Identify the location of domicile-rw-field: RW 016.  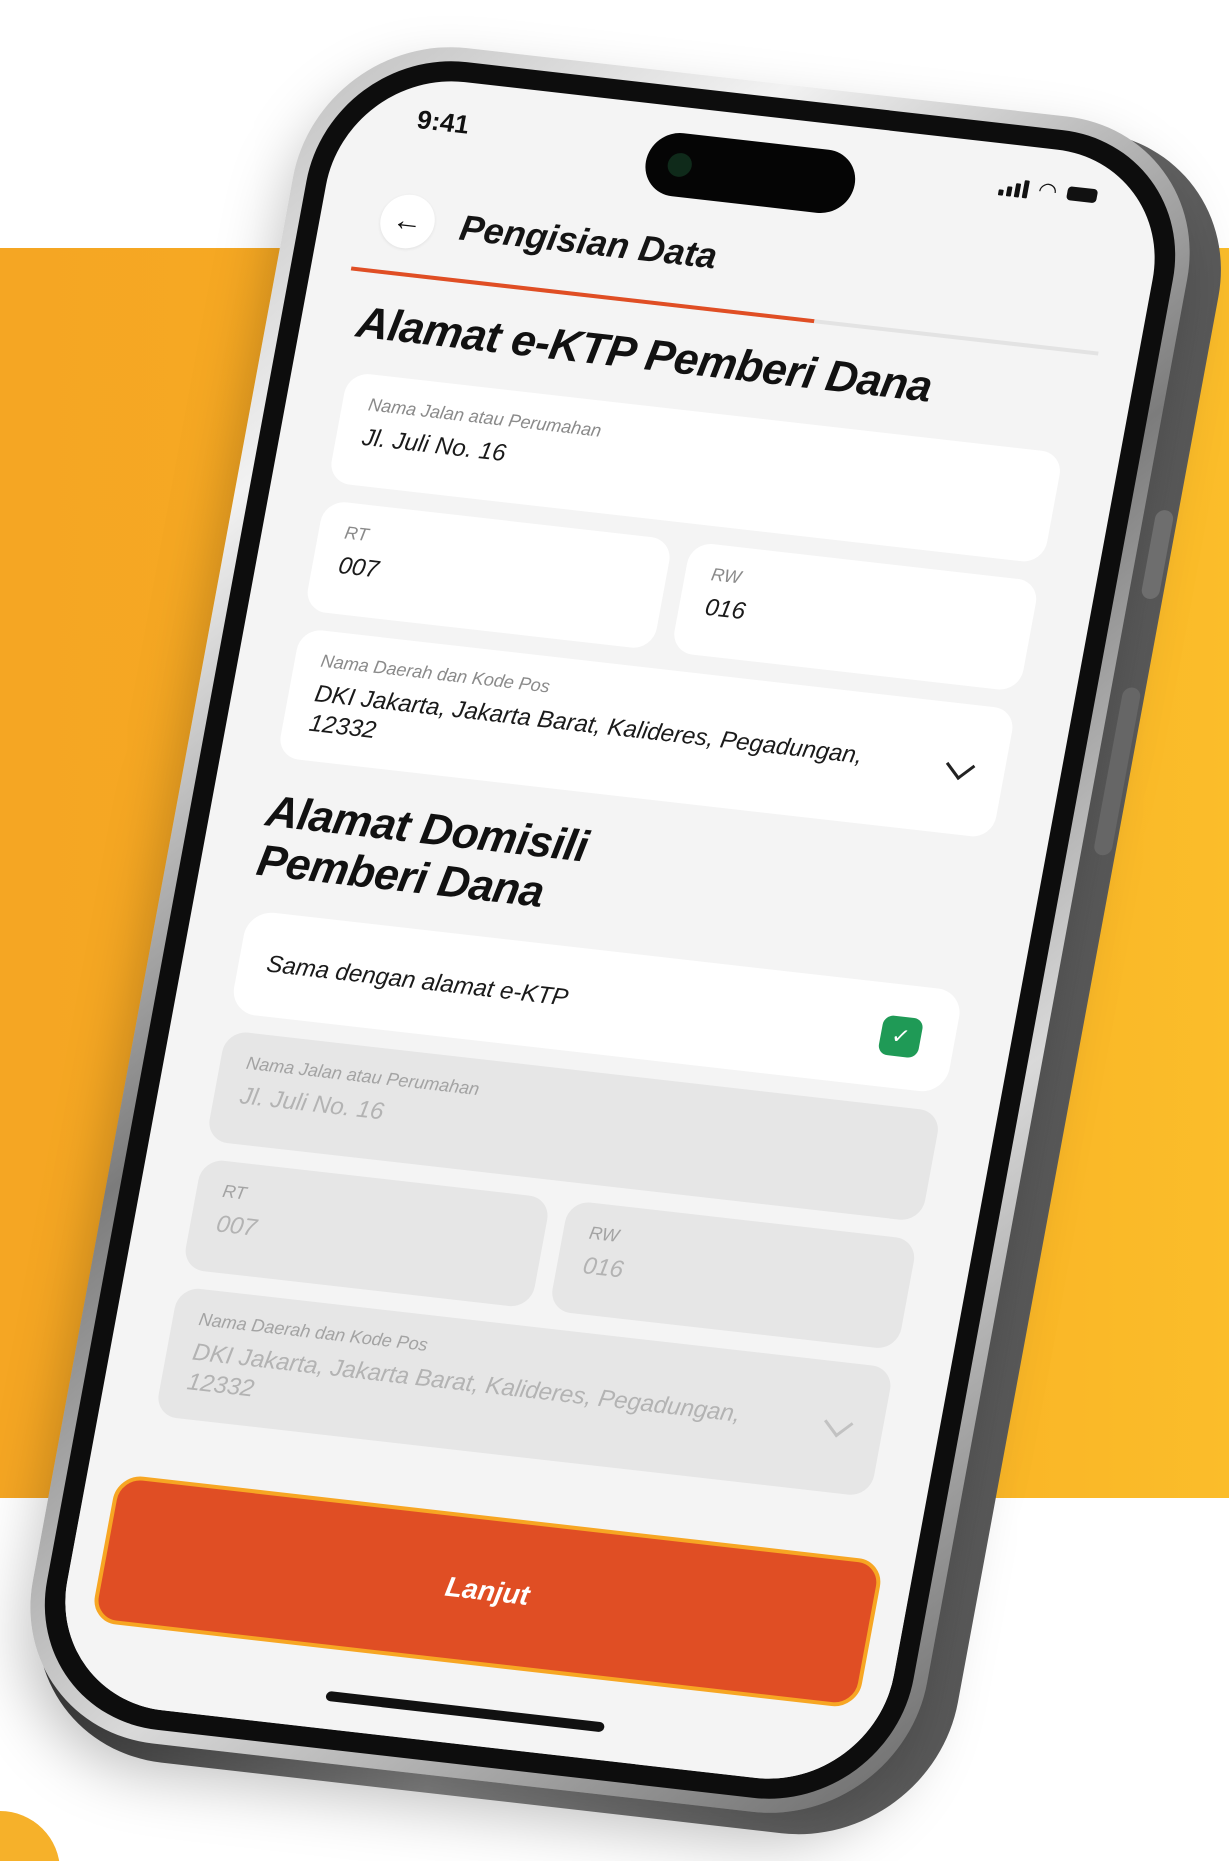
(733, 1275).